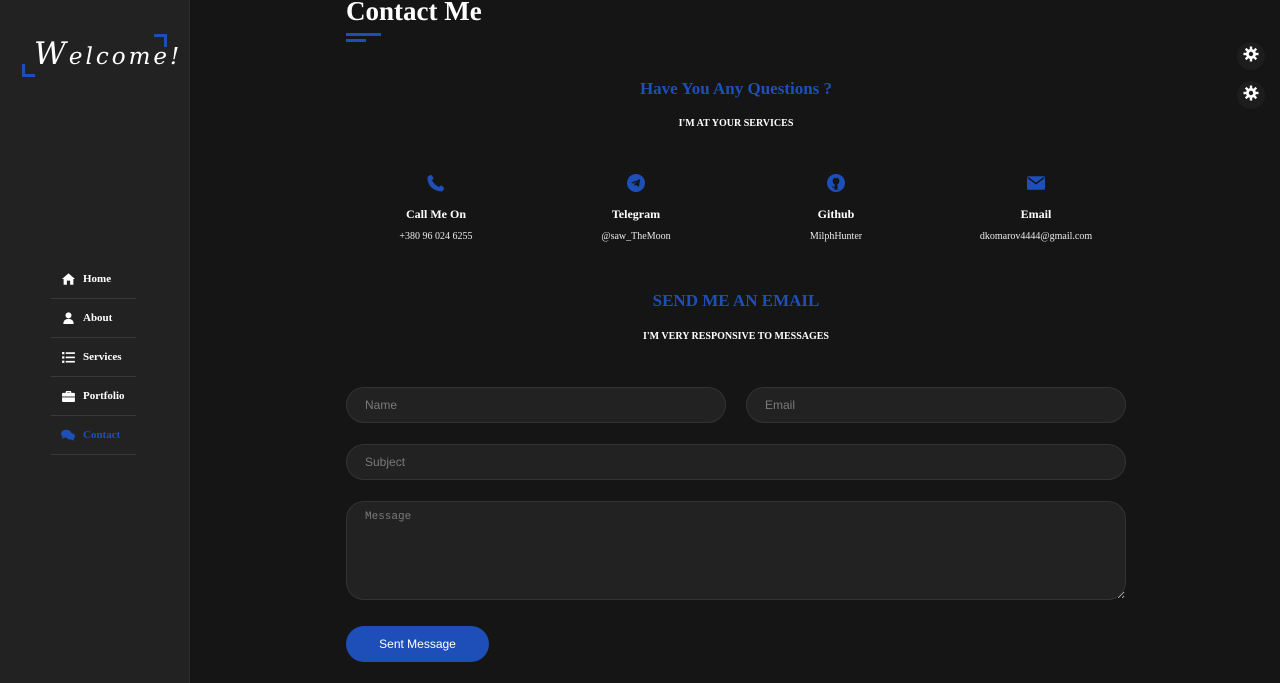 This screenshot has width=1280, height=683. Describe the element at coordinates (68, 318) in the screenshot. I see `user-icon` at that location.